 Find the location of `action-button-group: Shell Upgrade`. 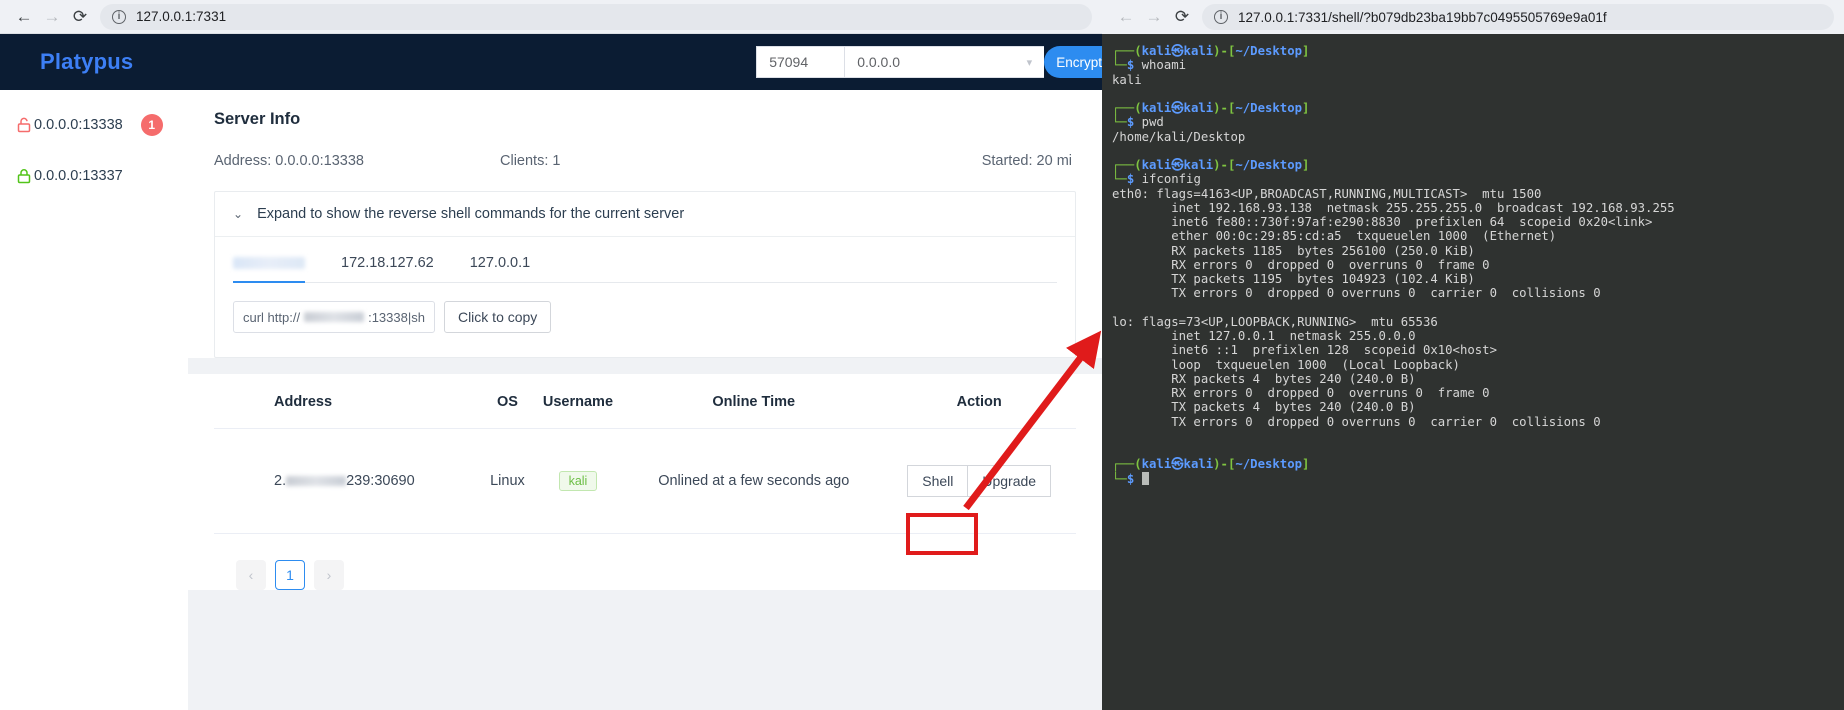

action-button-group: Shell Upgrade is located at coordinates (979, 481).